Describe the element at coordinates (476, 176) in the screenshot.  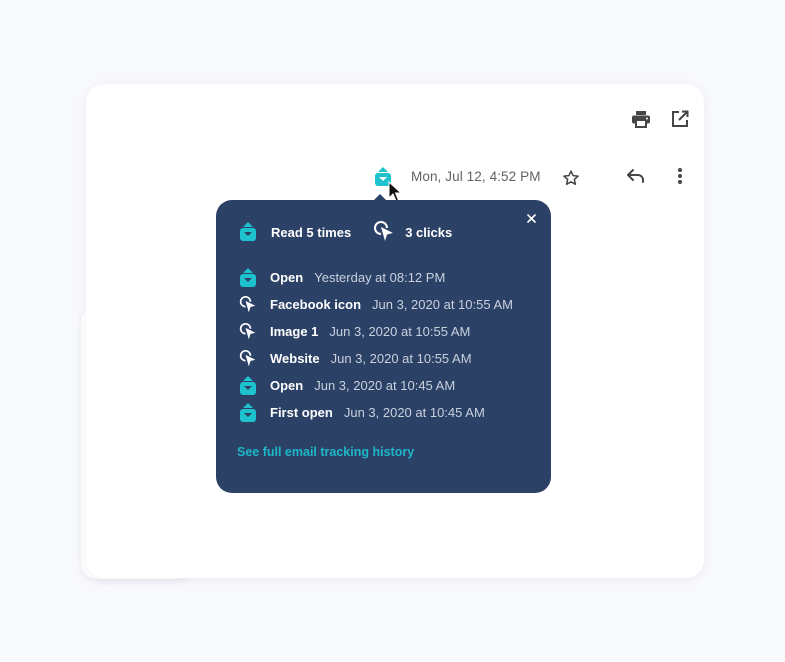
I see `message-date: Mon, Jul 12, 4:52 PM` at that location.